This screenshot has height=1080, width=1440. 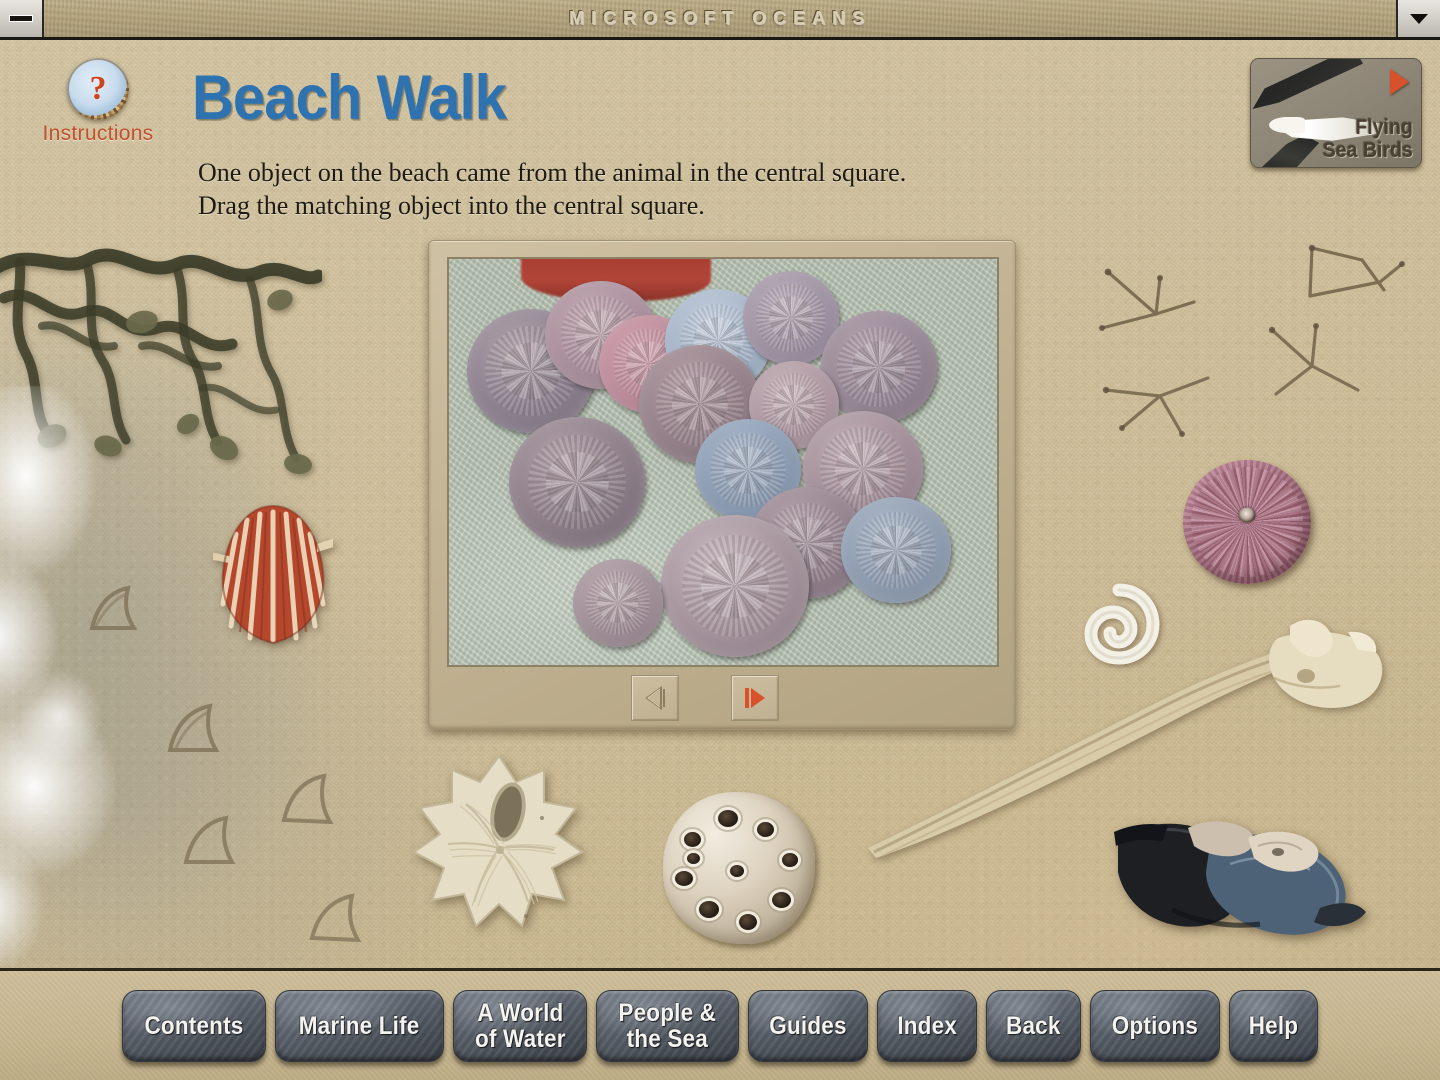 I want to click on nav-label: A World of Water, so click(x=520, y=1025).